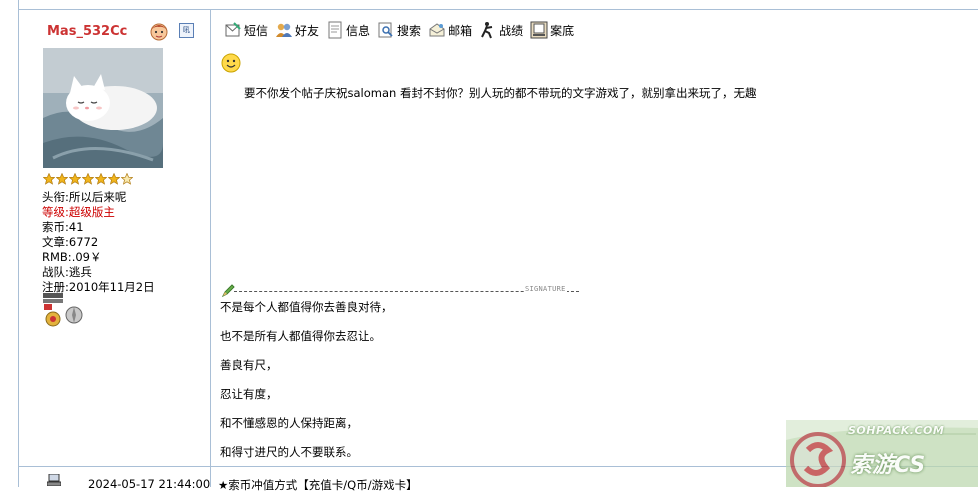  Describe the element at coordinates (159, 31) in the screenshot. I see `user-face-icon` at that location.